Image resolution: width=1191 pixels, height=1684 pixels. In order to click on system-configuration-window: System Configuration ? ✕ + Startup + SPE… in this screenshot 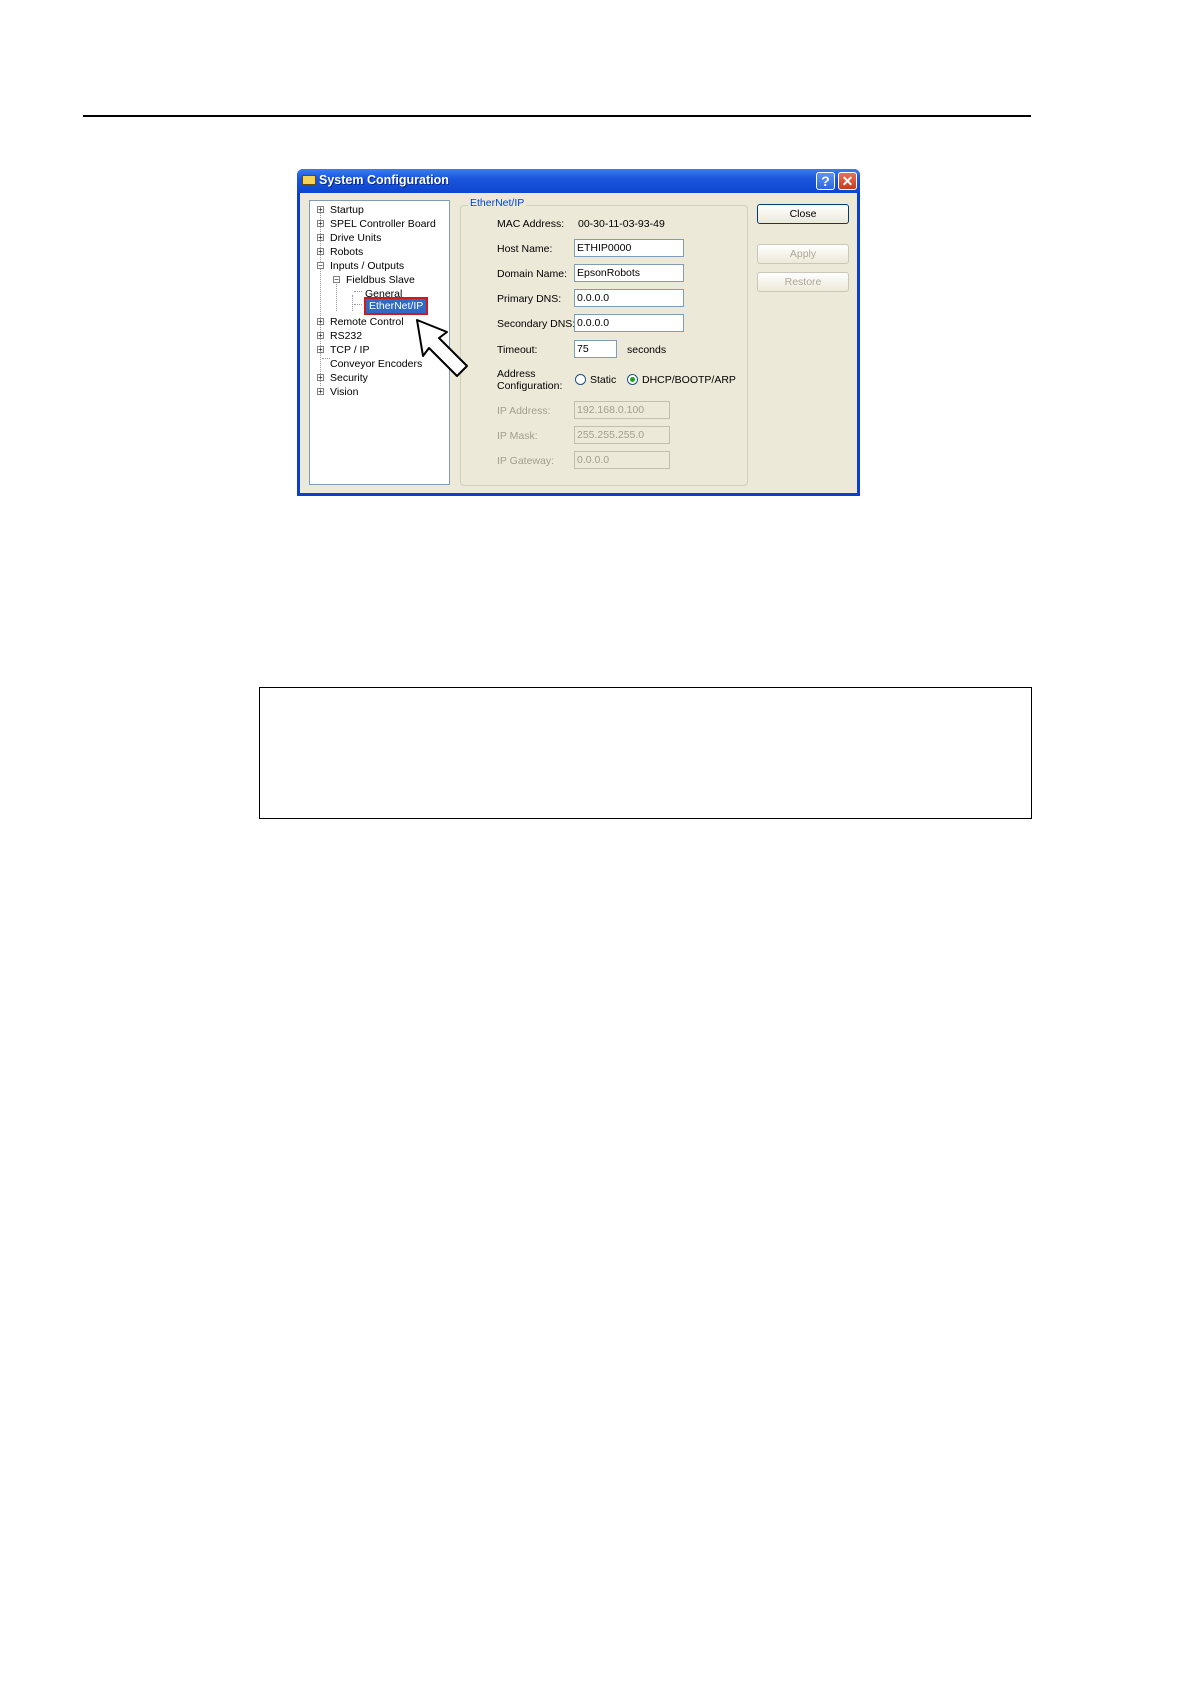, I will do `click(578, 332)`.